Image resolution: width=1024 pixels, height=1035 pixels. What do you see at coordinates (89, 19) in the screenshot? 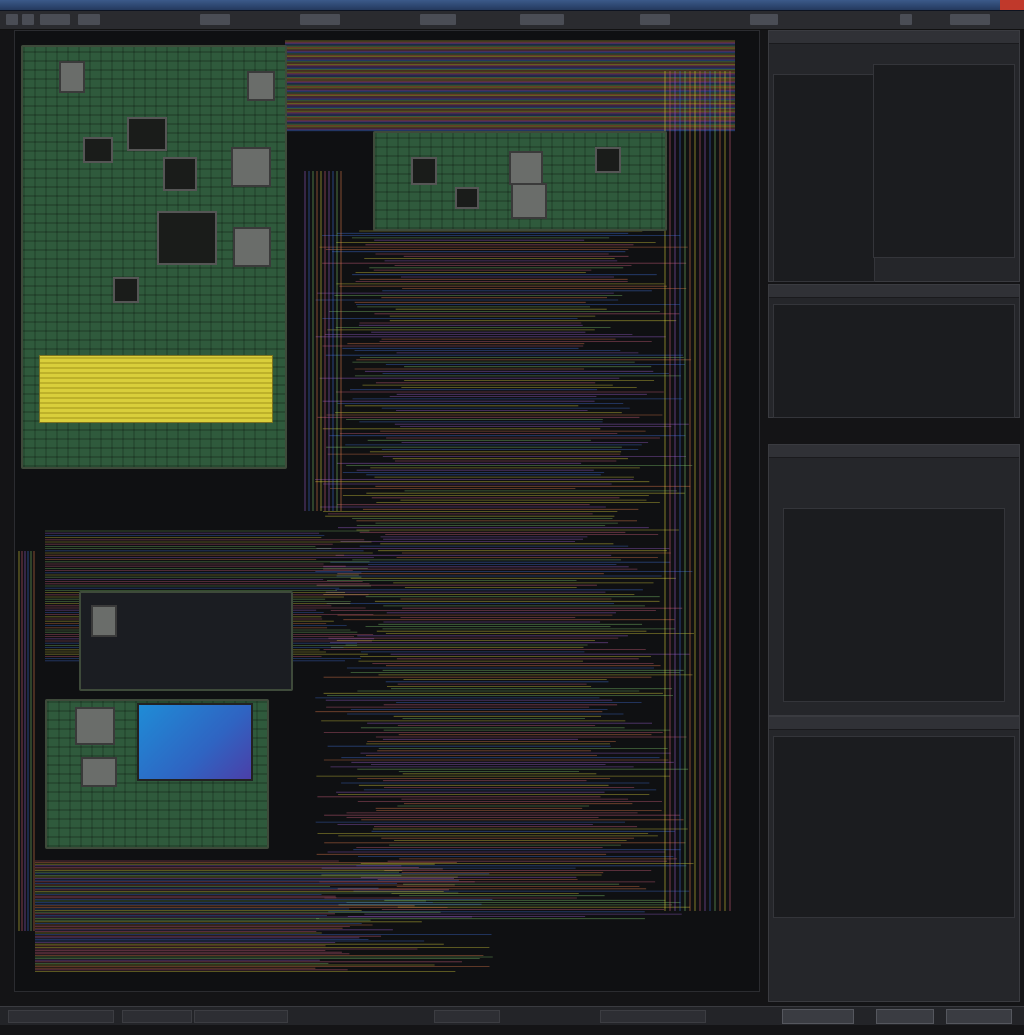
I see `menu-edit` at bounding box center [89, 19].